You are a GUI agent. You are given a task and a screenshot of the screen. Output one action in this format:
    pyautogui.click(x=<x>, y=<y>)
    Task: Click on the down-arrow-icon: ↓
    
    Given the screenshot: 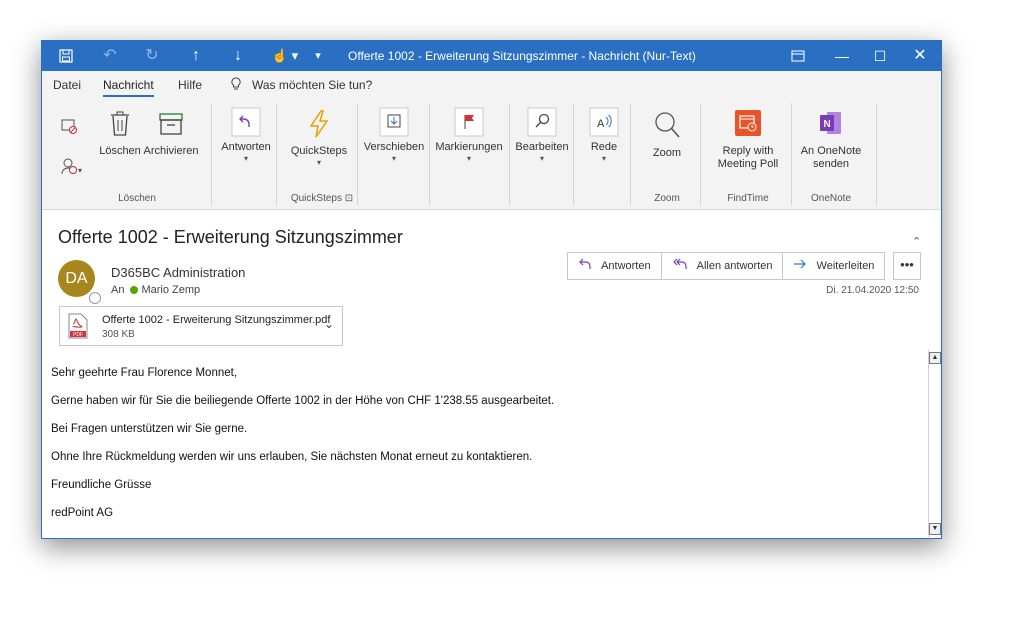 What is the action you would take?
    pyautogui.click(x=238, y=56)
    